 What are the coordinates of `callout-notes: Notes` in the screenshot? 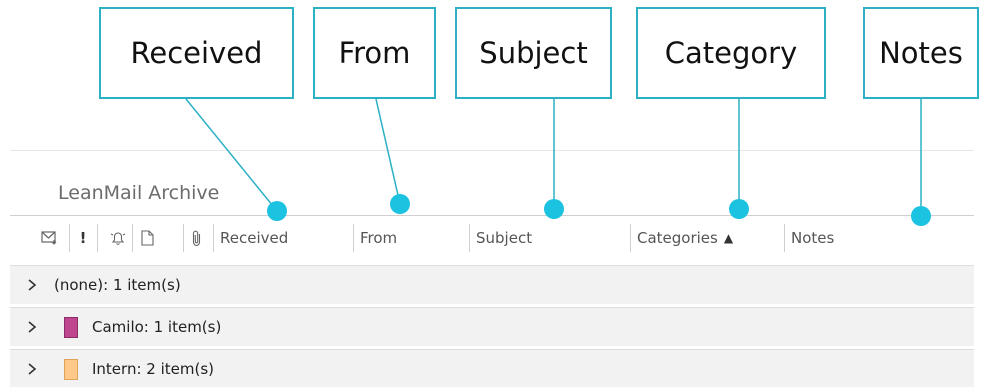 It's located at (921, 53).